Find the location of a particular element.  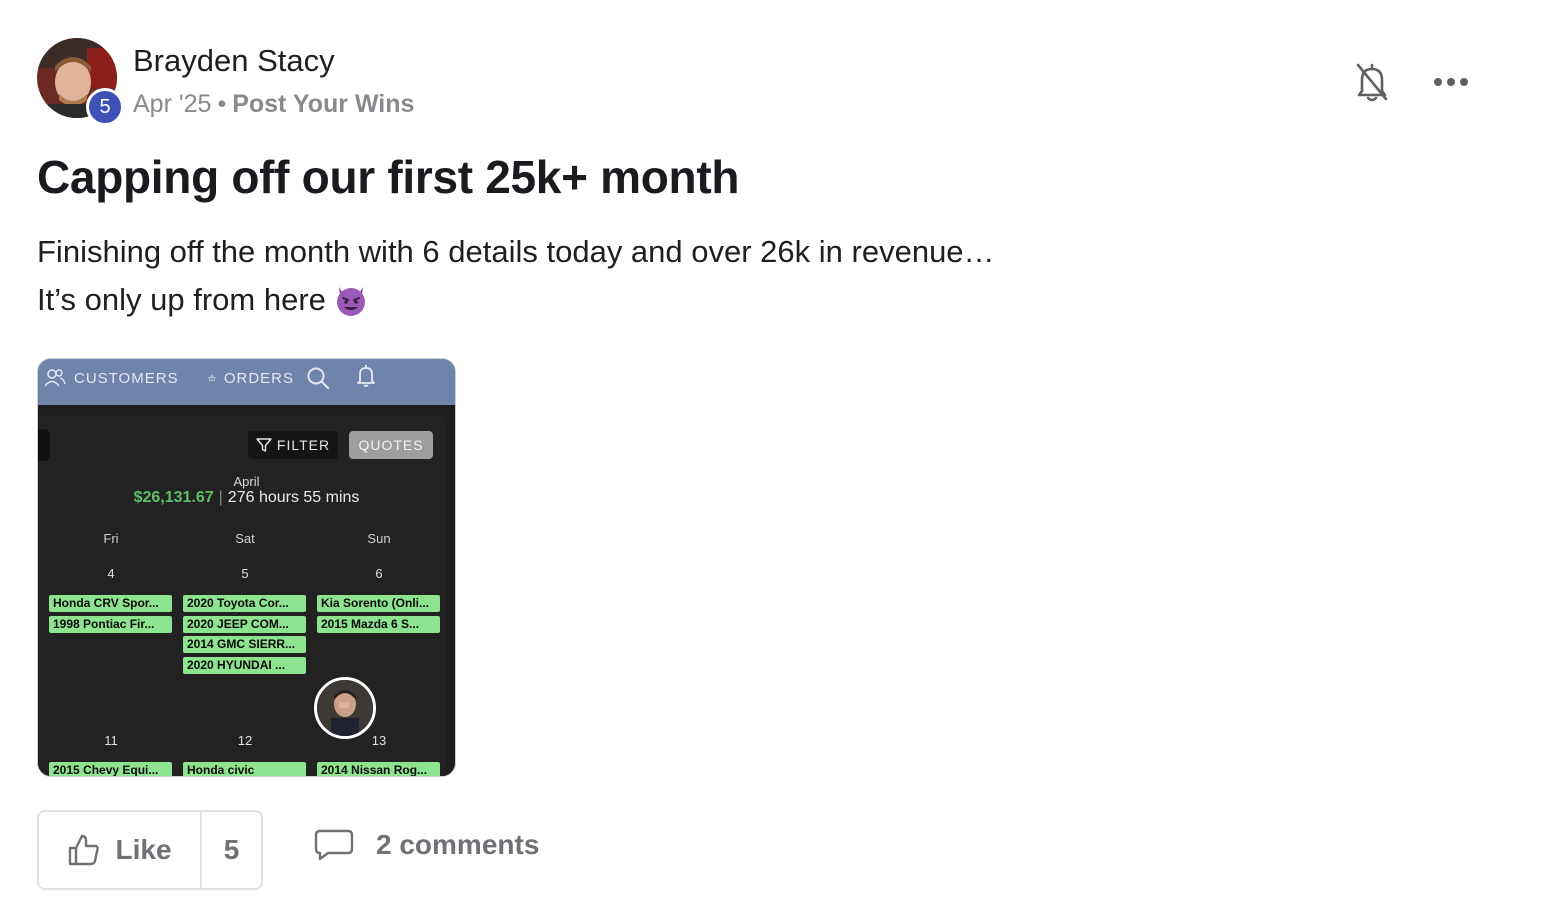

day-number: 12 is located at coordinates (245, 740).